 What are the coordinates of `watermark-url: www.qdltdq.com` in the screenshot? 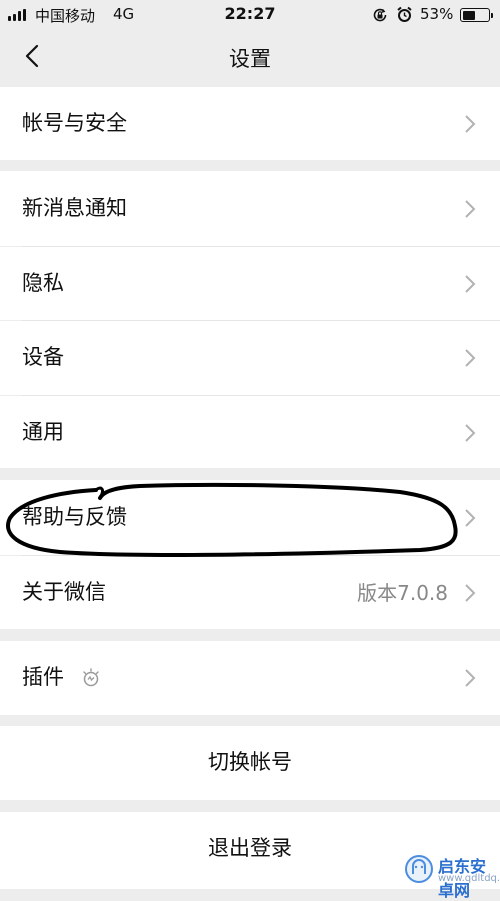 It's located at (469, 878).